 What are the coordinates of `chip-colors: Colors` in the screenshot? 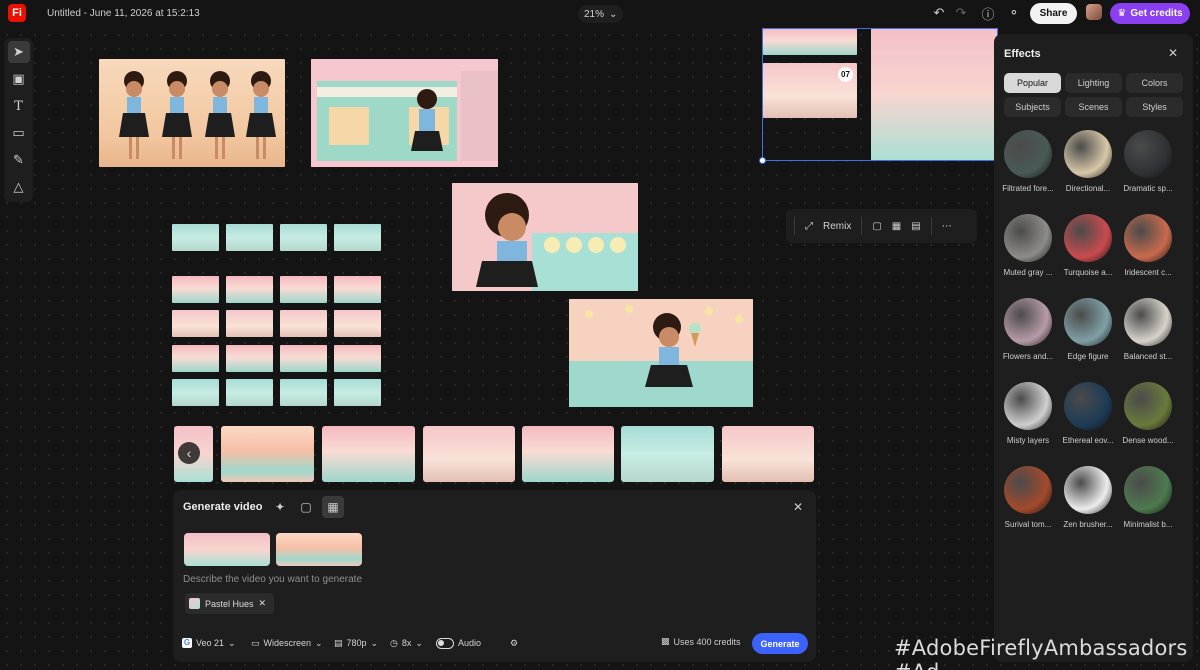 It's located at (1154, 83).